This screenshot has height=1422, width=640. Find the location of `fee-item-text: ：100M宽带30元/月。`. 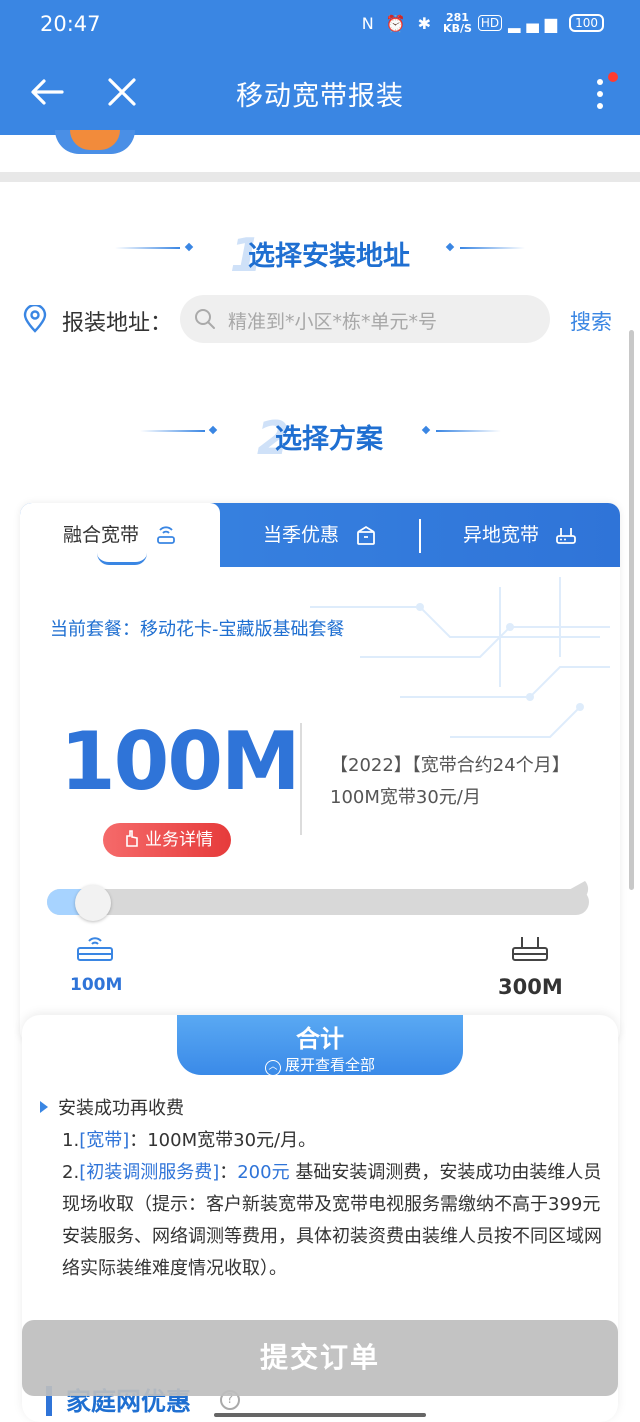

fee-item-text: ：100M宽带30元/月。 is located at coordinates (223, 1140).